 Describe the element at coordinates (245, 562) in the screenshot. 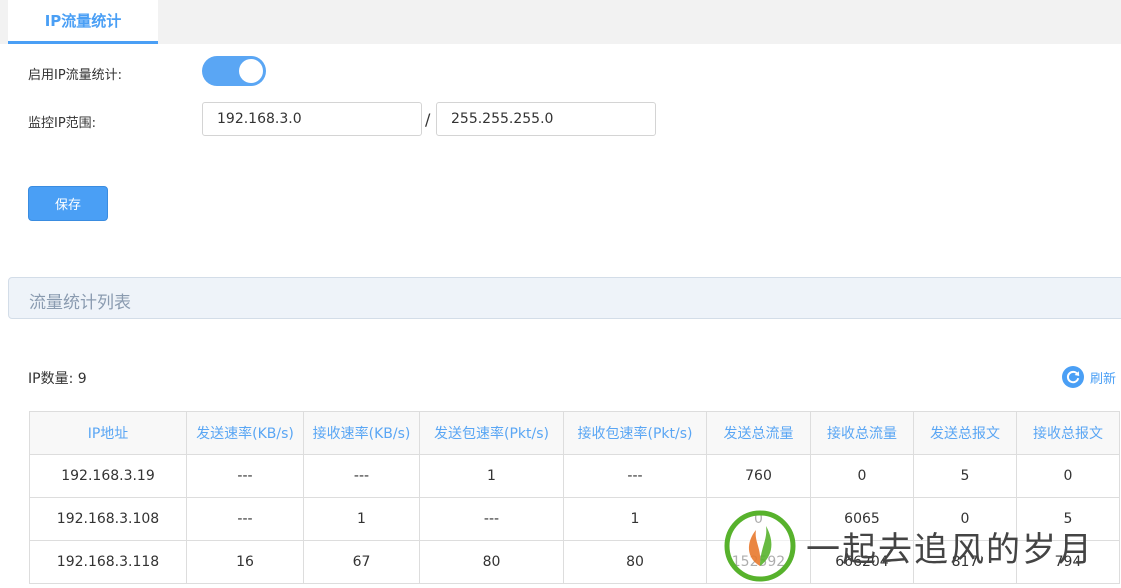

I see `cell-send-rate: 16` at that location.